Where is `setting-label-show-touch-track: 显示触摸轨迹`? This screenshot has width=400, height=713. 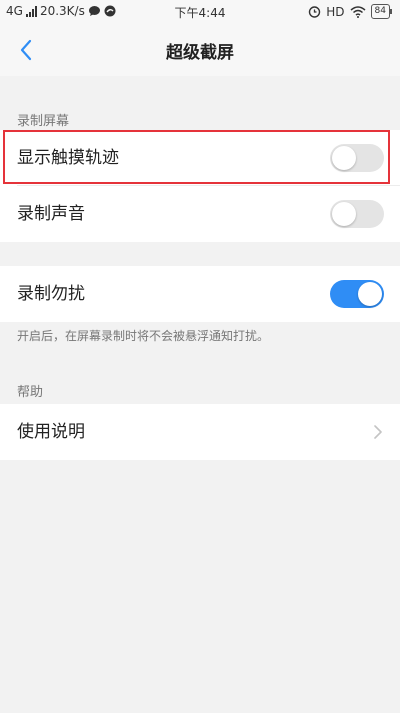
setting-label-show-touch-track: 显示触摸轨迹 is located at coordinates (68, 158).